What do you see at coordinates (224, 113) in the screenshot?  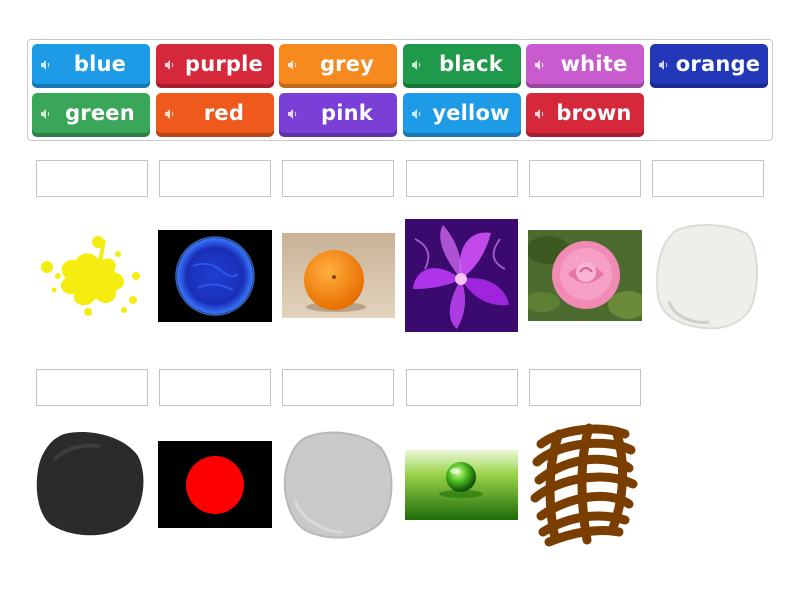 I see `tile-label: red` at bounding box center [224, 113].